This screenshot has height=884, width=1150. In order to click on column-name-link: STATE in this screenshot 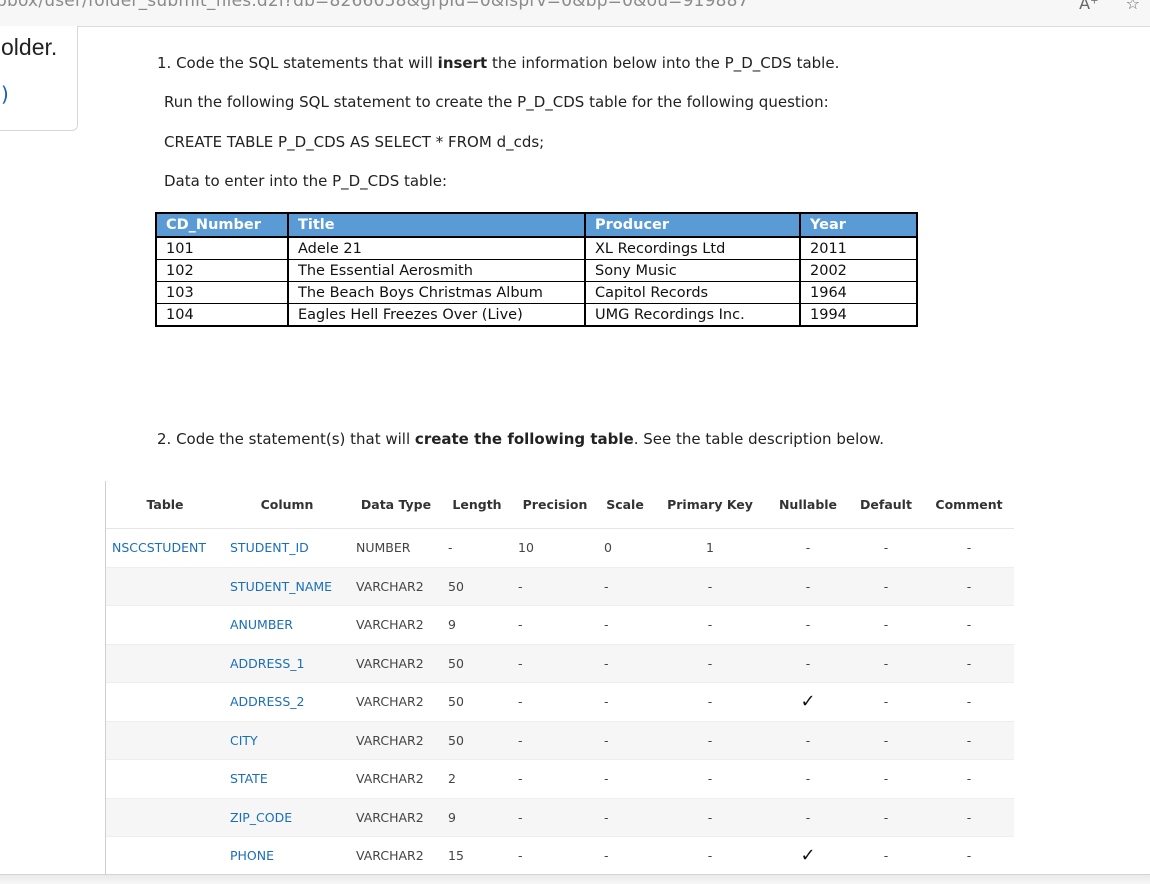, I will do `click(287, 778)`.